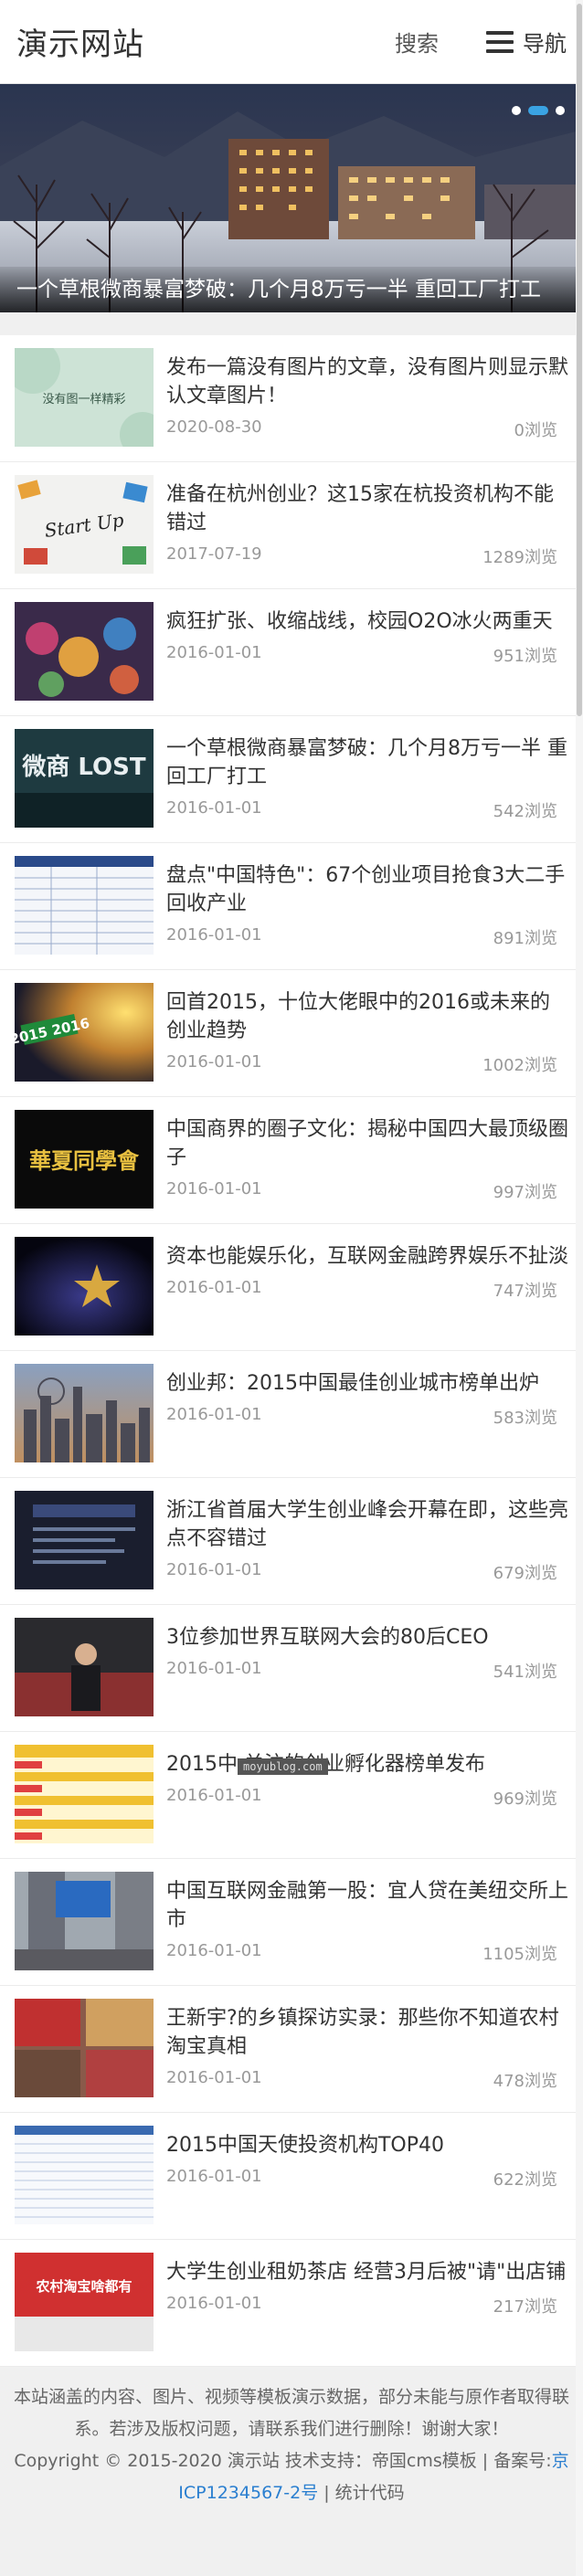 This screenshot has width=583, height=2576. What do you see at coordinates (214, 427) in the screenshot?
I see `article-date: 2020-08-30` at bounding box center [214, 427].